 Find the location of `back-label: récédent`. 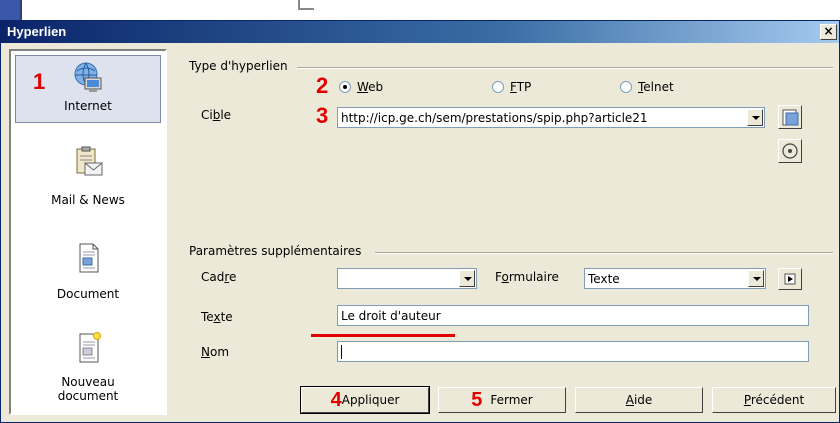

back-label: récédent is located at coordinates (777, 400).